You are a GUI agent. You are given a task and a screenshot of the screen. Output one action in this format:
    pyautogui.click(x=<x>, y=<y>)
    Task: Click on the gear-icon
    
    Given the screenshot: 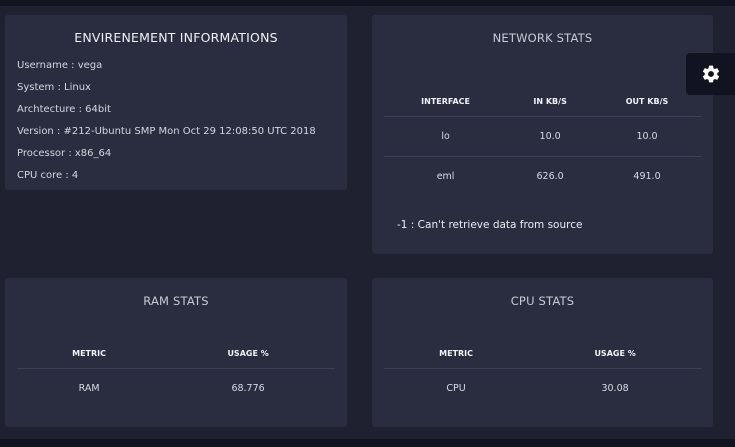 What is the action you would take?
    pyautogui.click(x=710, y=74)
    